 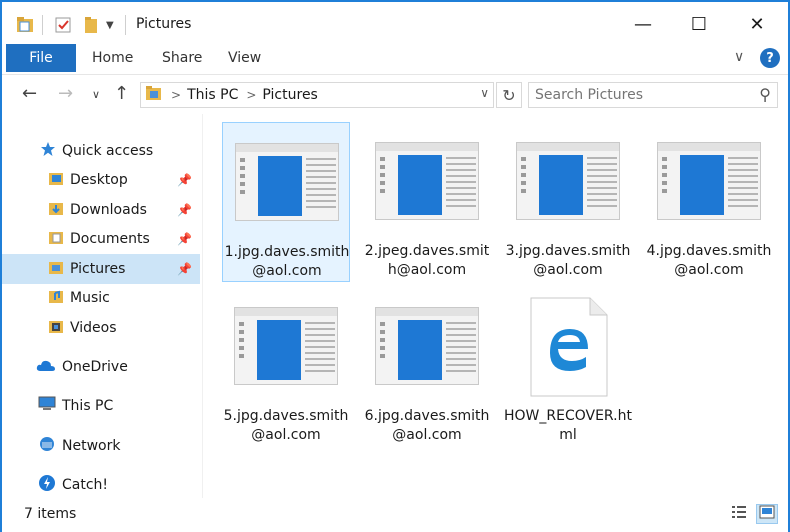 I want to click on sidebar-item-label: Pictures, so click(x=98, y=269).